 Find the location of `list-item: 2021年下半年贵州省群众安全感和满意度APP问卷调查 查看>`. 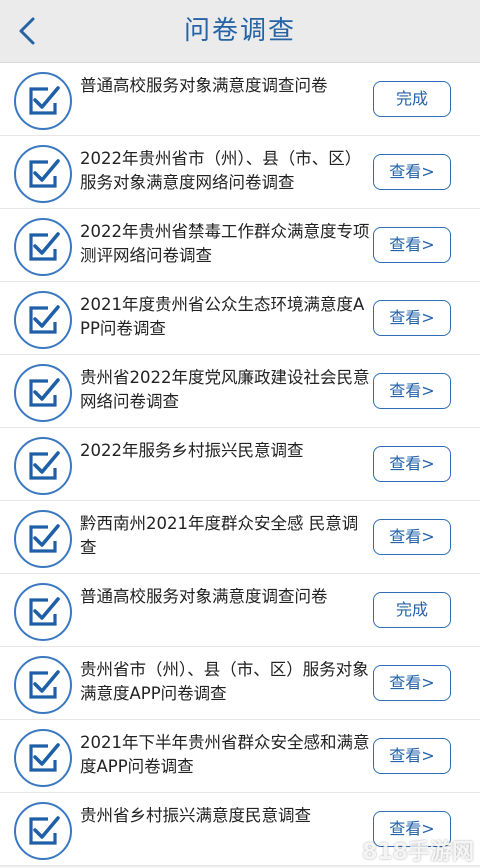

list-item: 2021年下半年贵州省群众安全感和满意度APP问卷调查 查看> is located at coordinates (240, 756).